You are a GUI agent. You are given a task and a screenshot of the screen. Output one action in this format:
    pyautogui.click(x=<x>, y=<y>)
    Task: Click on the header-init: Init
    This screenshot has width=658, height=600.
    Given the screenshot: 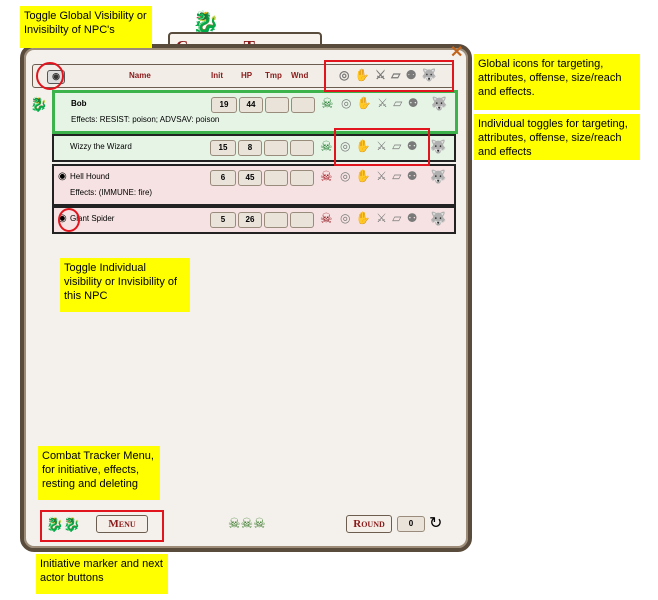 What is the action you would take?
    pyautogui.click(x=217, y=75)
    